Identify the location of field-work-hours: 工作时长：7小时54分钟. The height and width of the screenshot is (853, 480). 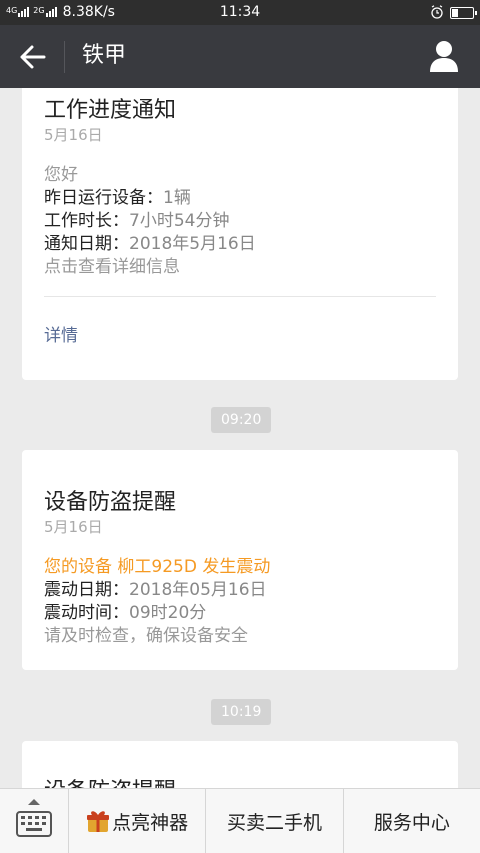
(137, 221).